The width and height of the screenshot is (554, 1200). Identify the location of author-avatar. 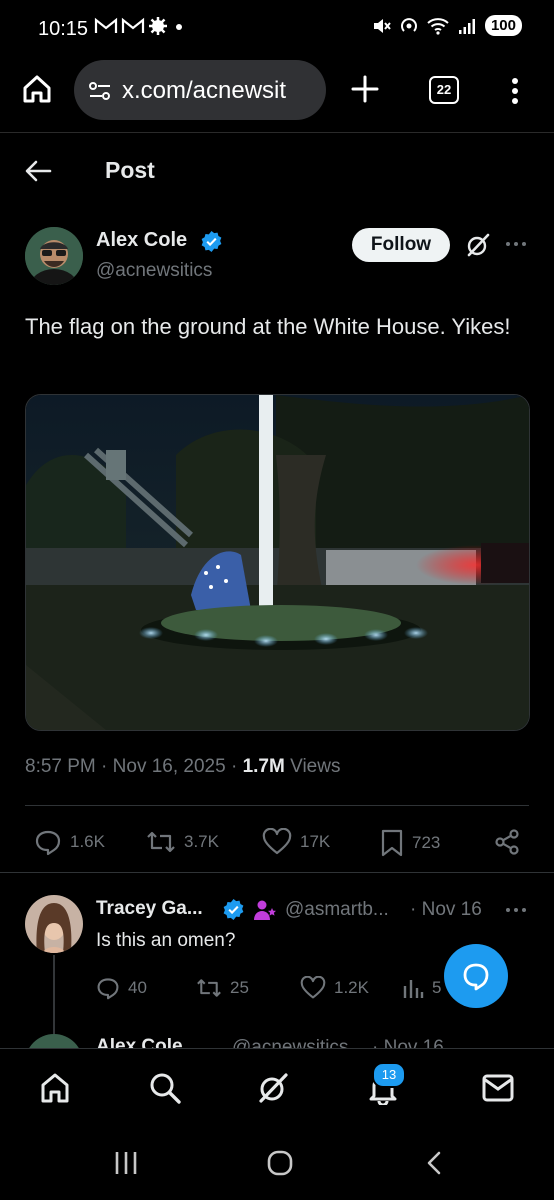
(54, 256).